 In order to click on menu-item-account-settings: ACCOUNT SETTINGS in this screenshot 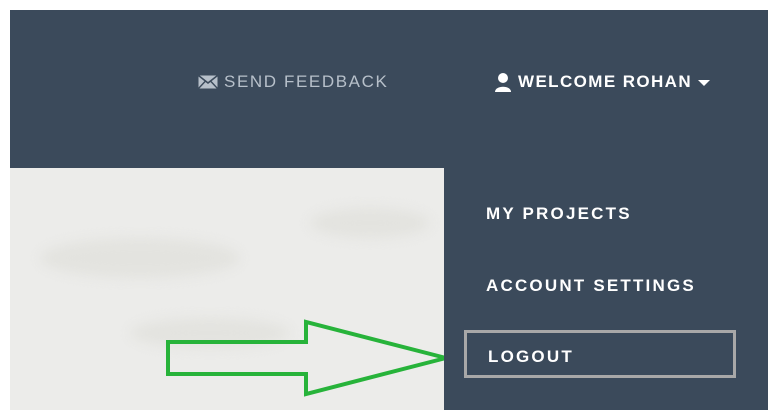, I will do `click(591, 286)`.